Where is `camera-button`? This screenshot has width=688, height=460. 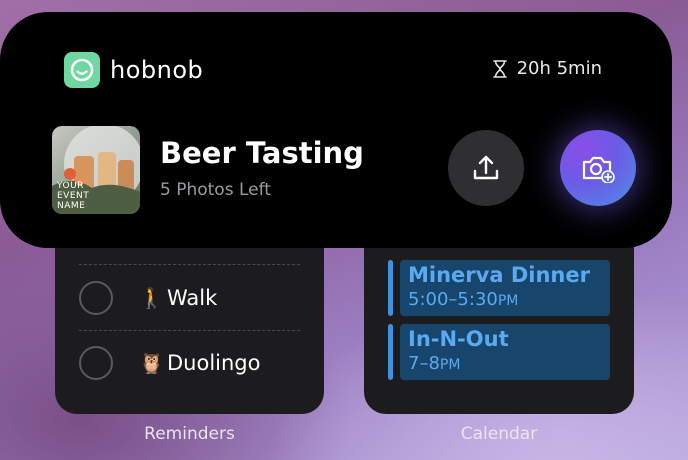
camera-button is located at coordinates (598, 168).